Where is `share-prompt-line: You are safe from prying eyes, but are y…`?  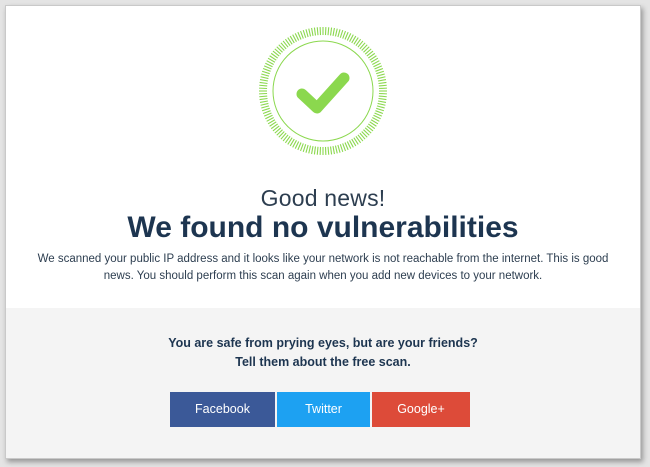 share-prompt-line: You are safe from prying eyes, but are y… is located at coordinates (323, 343).